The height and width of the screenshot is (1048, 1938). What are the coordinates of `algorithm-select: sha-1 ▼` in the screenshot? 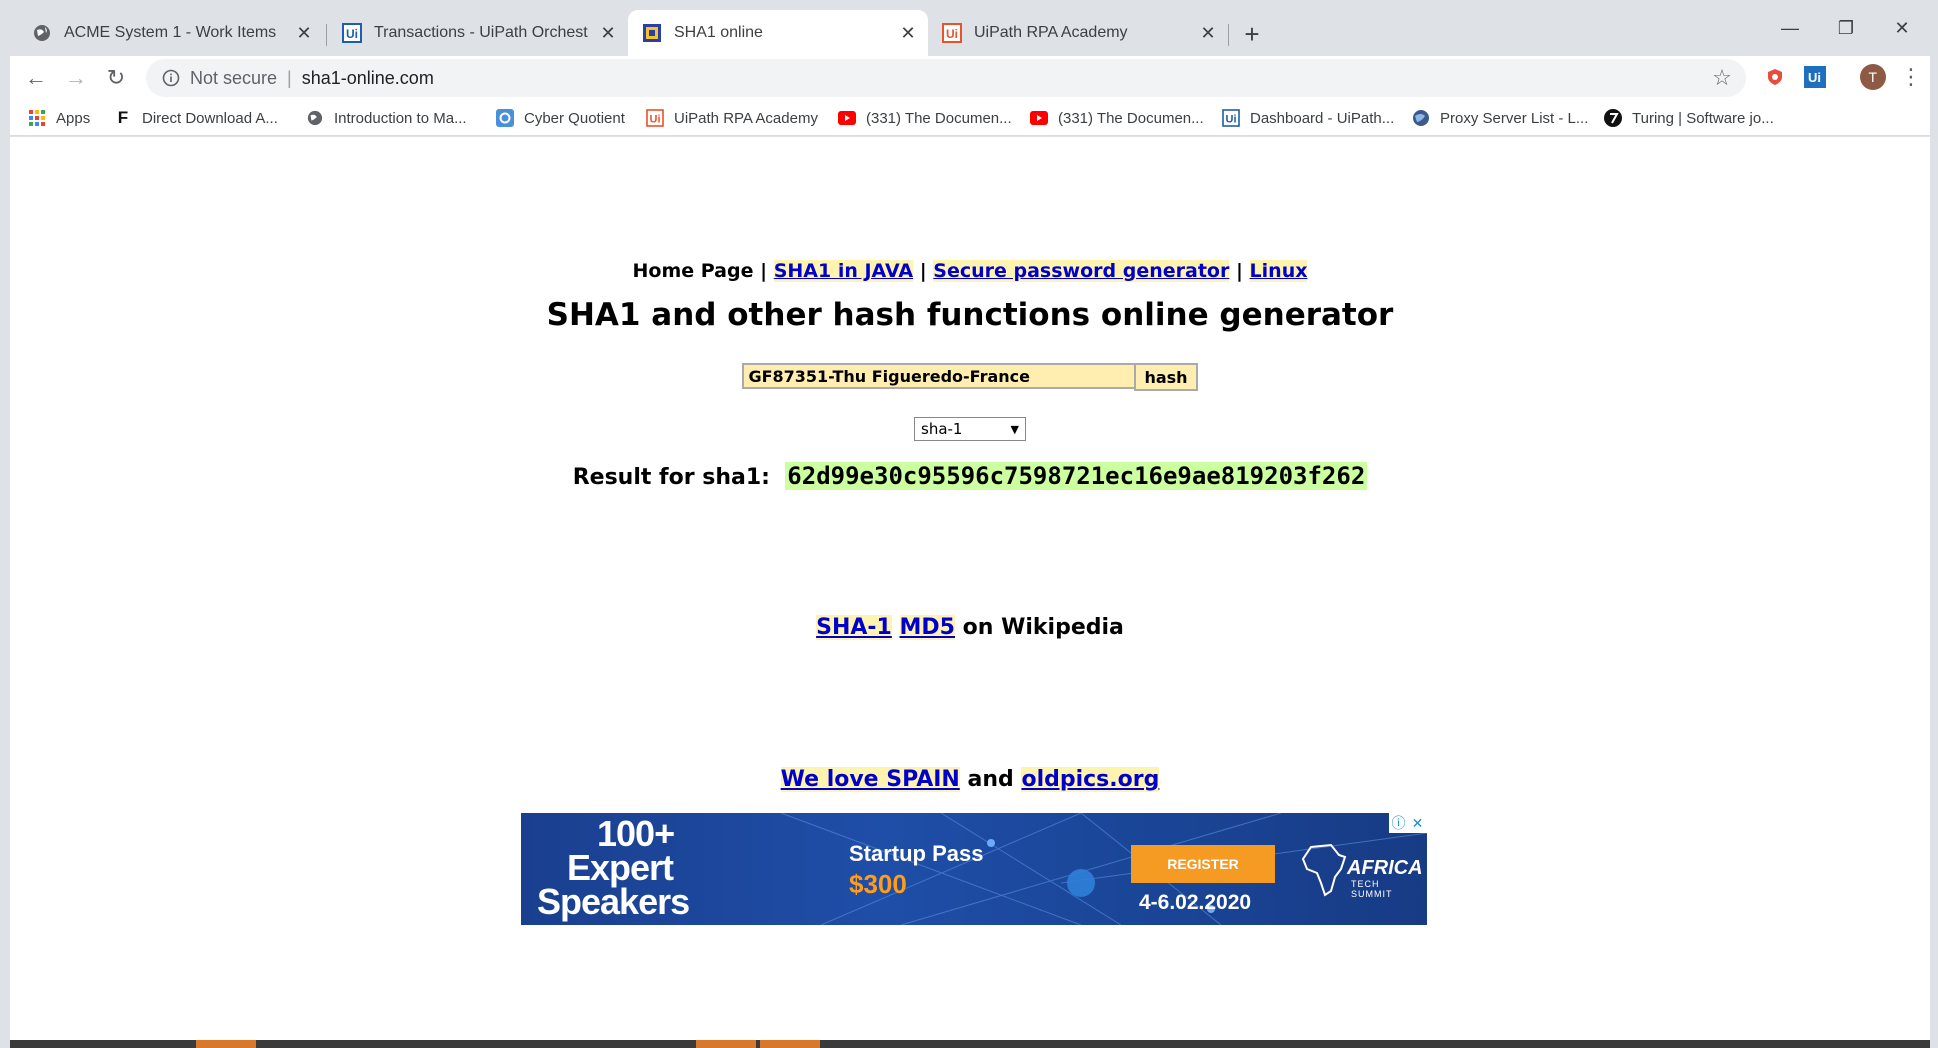 It's located at (970, 429).